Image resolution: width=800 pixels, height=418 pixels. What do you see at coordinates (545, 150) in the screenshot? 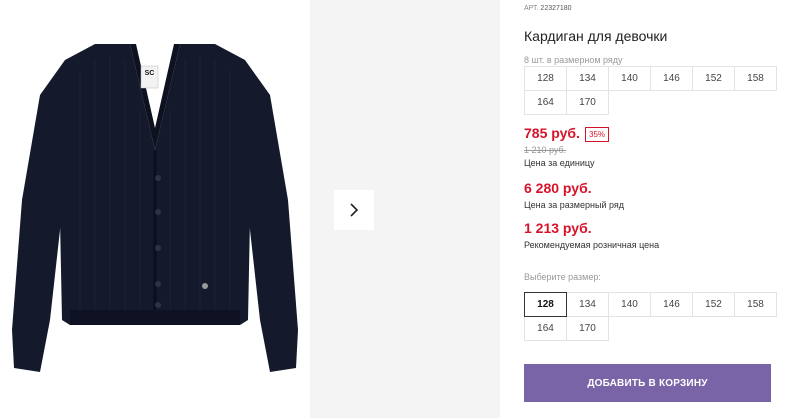
I see `old-price: 1 210 руб.` at bounding box center [545, 150].